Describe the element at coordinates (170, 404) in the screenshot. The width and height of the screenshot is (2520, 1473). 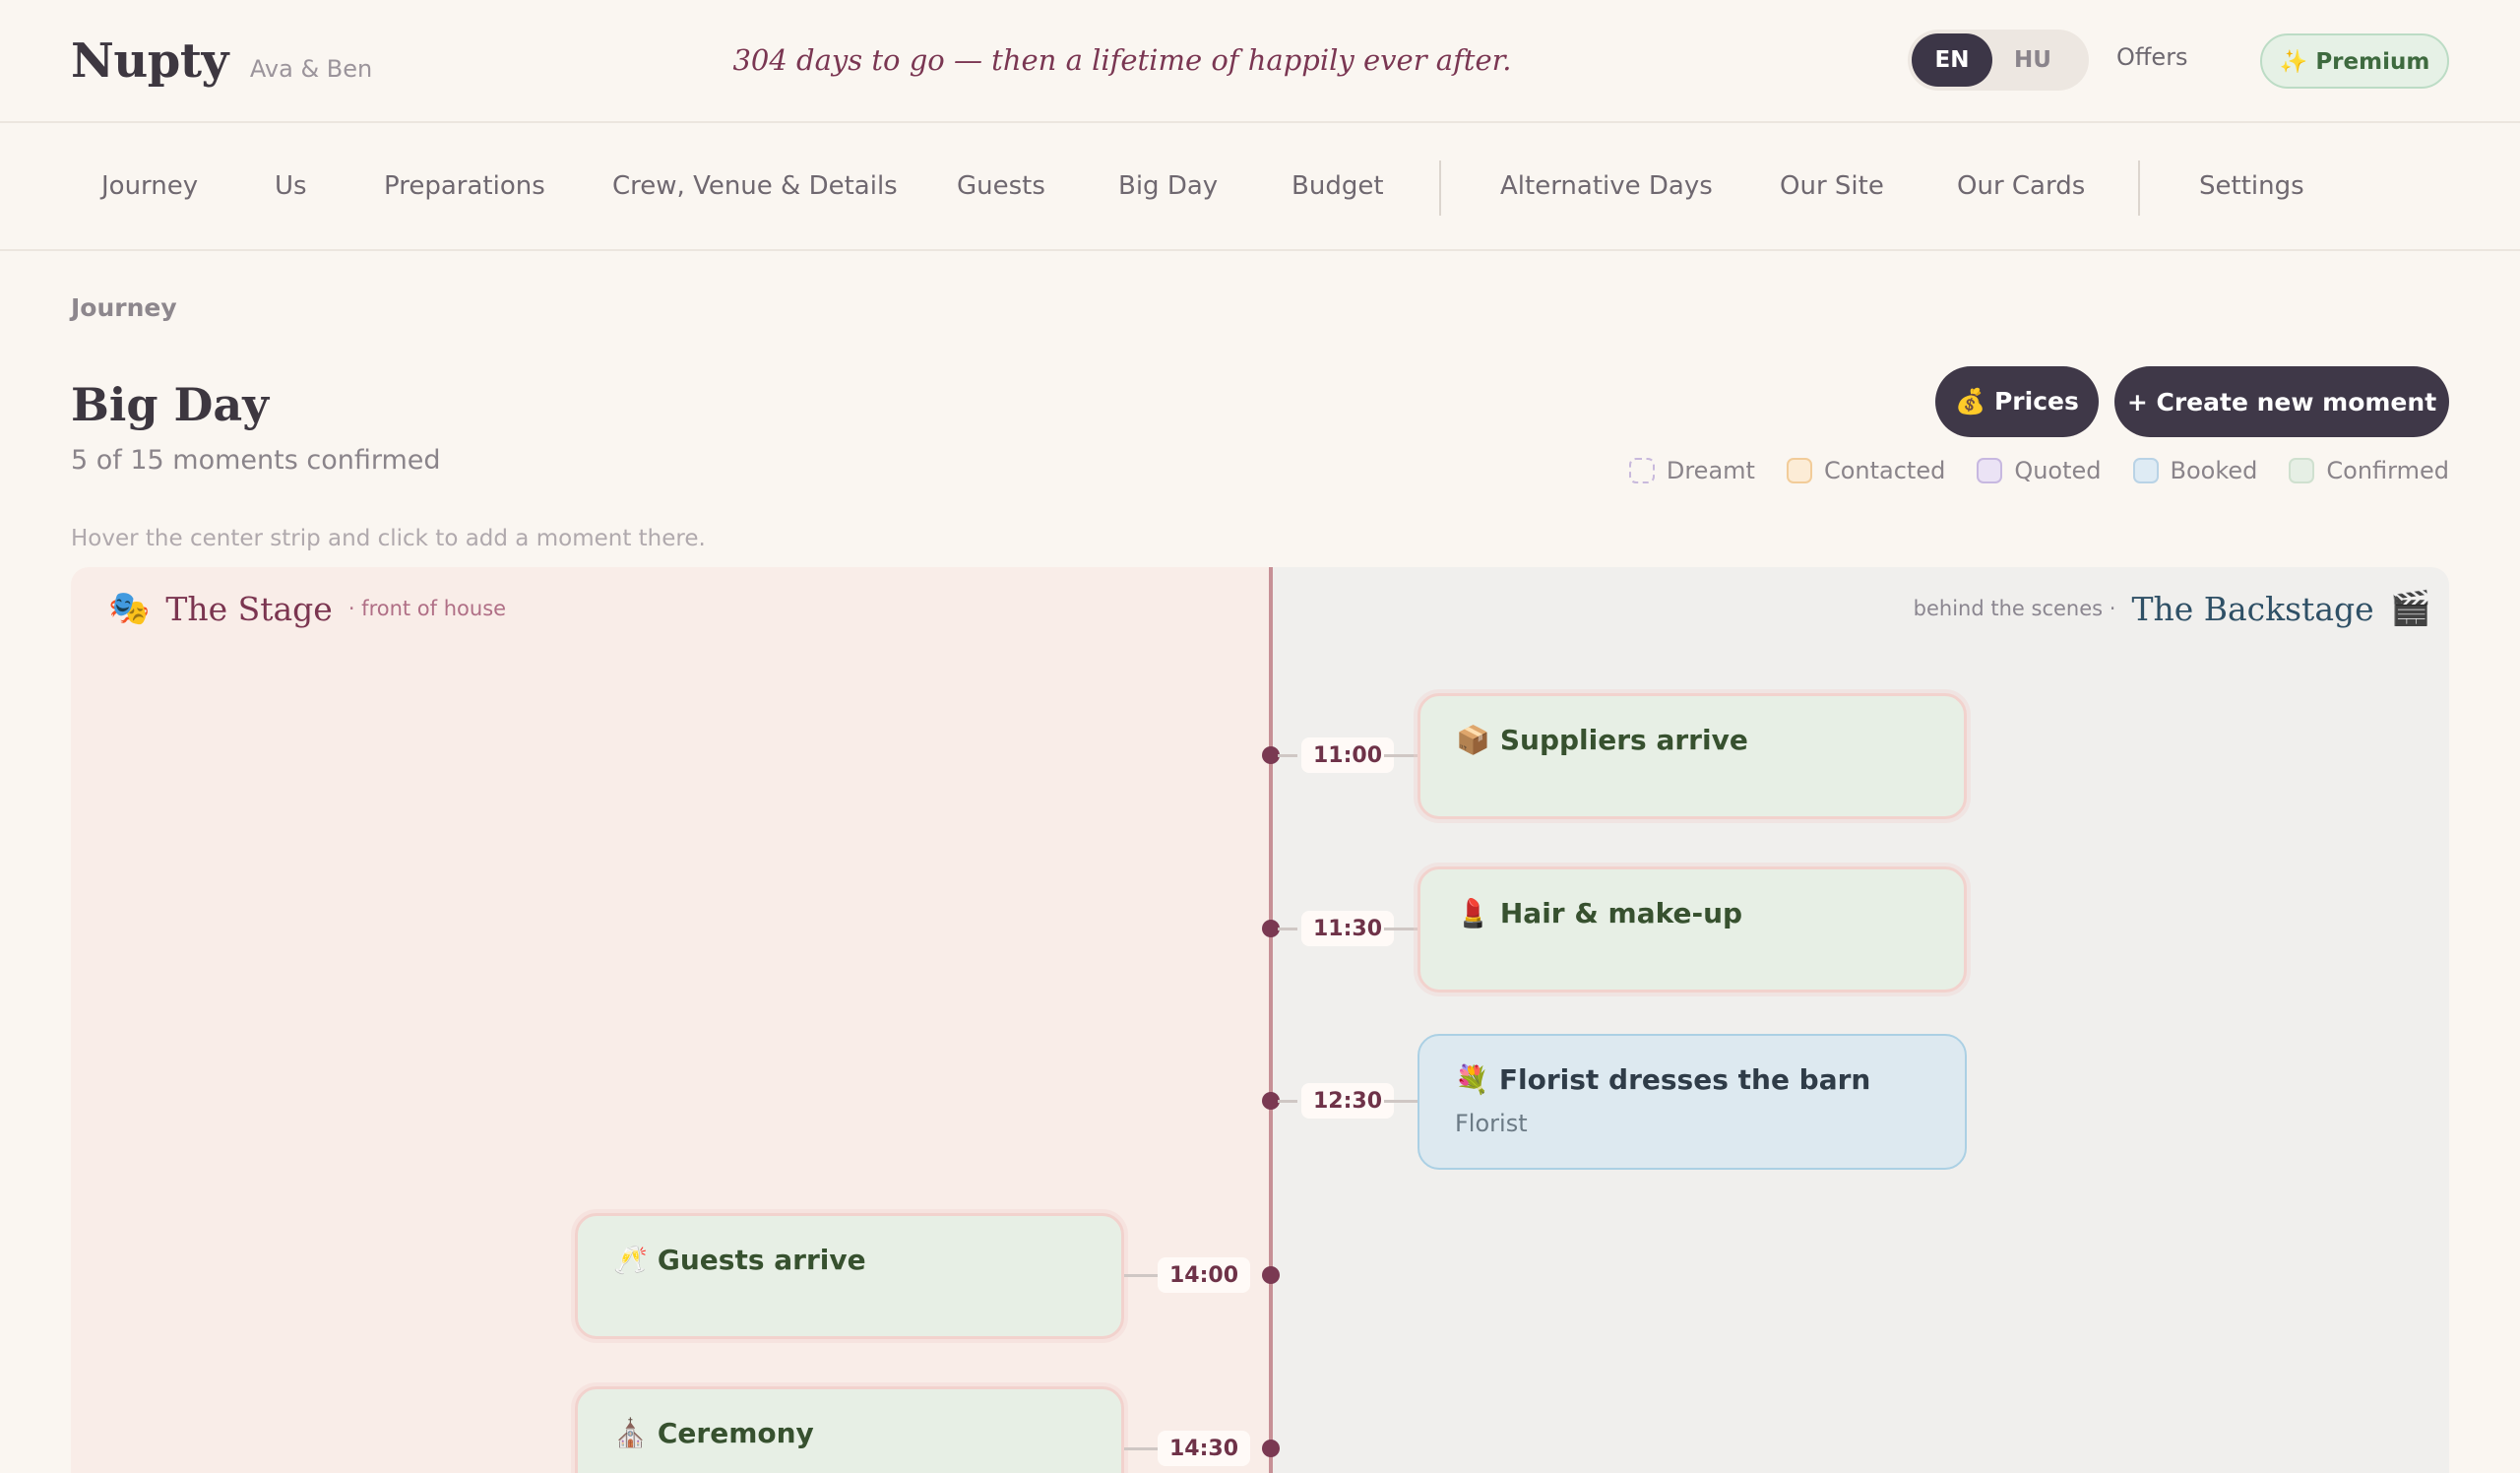
I see `page-title: Big Day` at that location.